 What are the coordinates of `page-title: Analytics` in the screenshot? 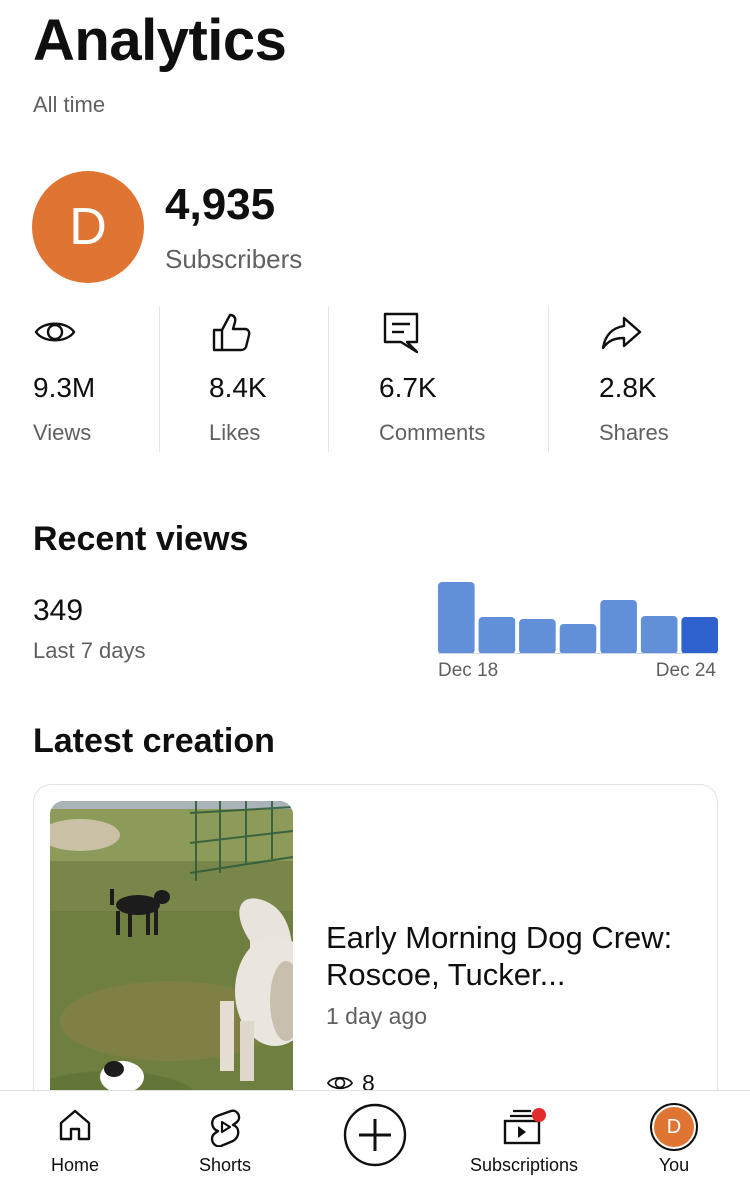 It's located at (160, 40).